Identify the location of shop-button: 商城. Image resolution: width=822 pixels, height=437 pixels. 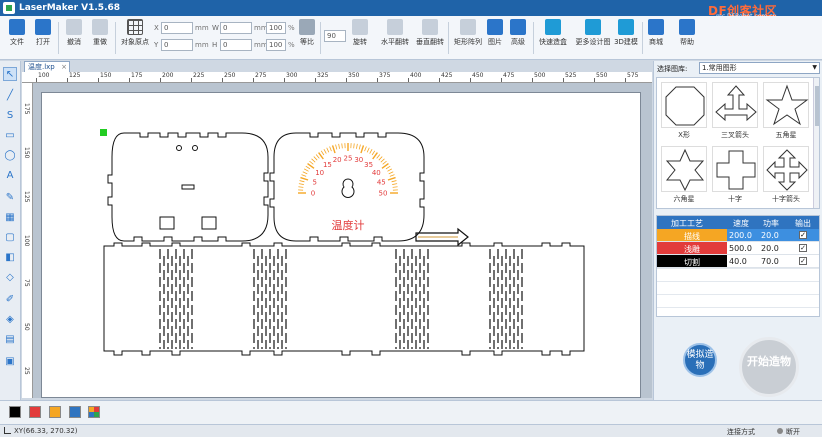
(656, 38).